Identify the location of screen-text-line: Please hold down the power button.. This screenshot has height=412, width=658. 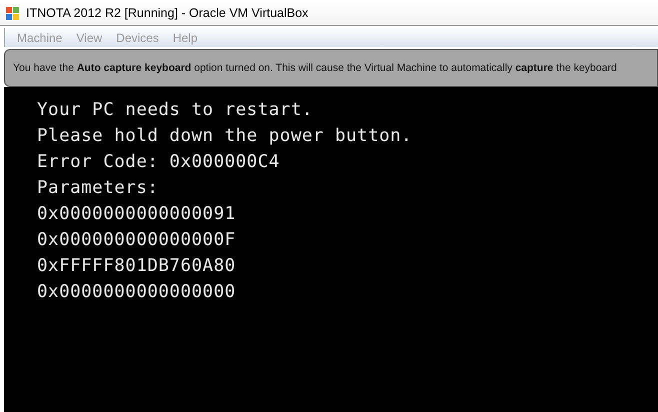
(225, 136).